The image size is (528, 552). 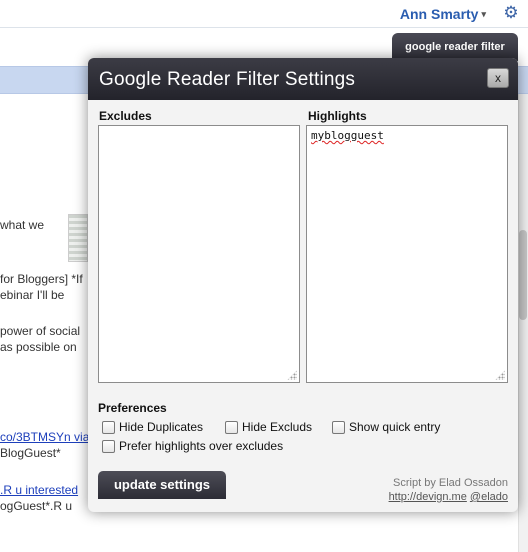 I want to click on highlights-label: Highlights, so click(x=337, y=116).